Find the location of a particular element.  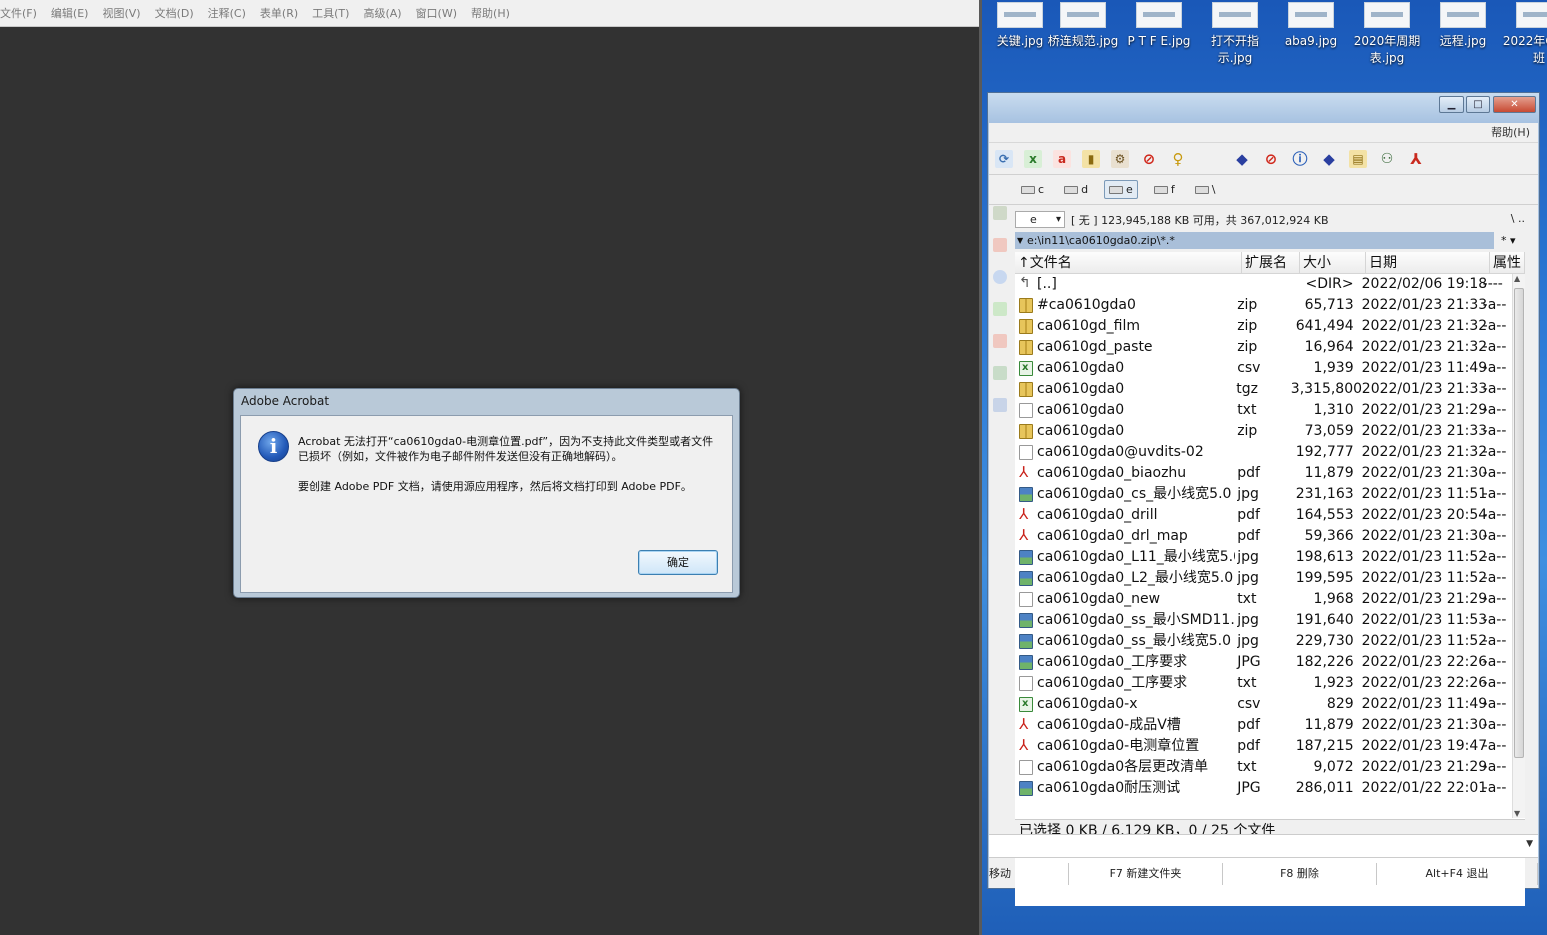

acrobat-menu-item: 高级(A) is located at coordinates (382, 13).